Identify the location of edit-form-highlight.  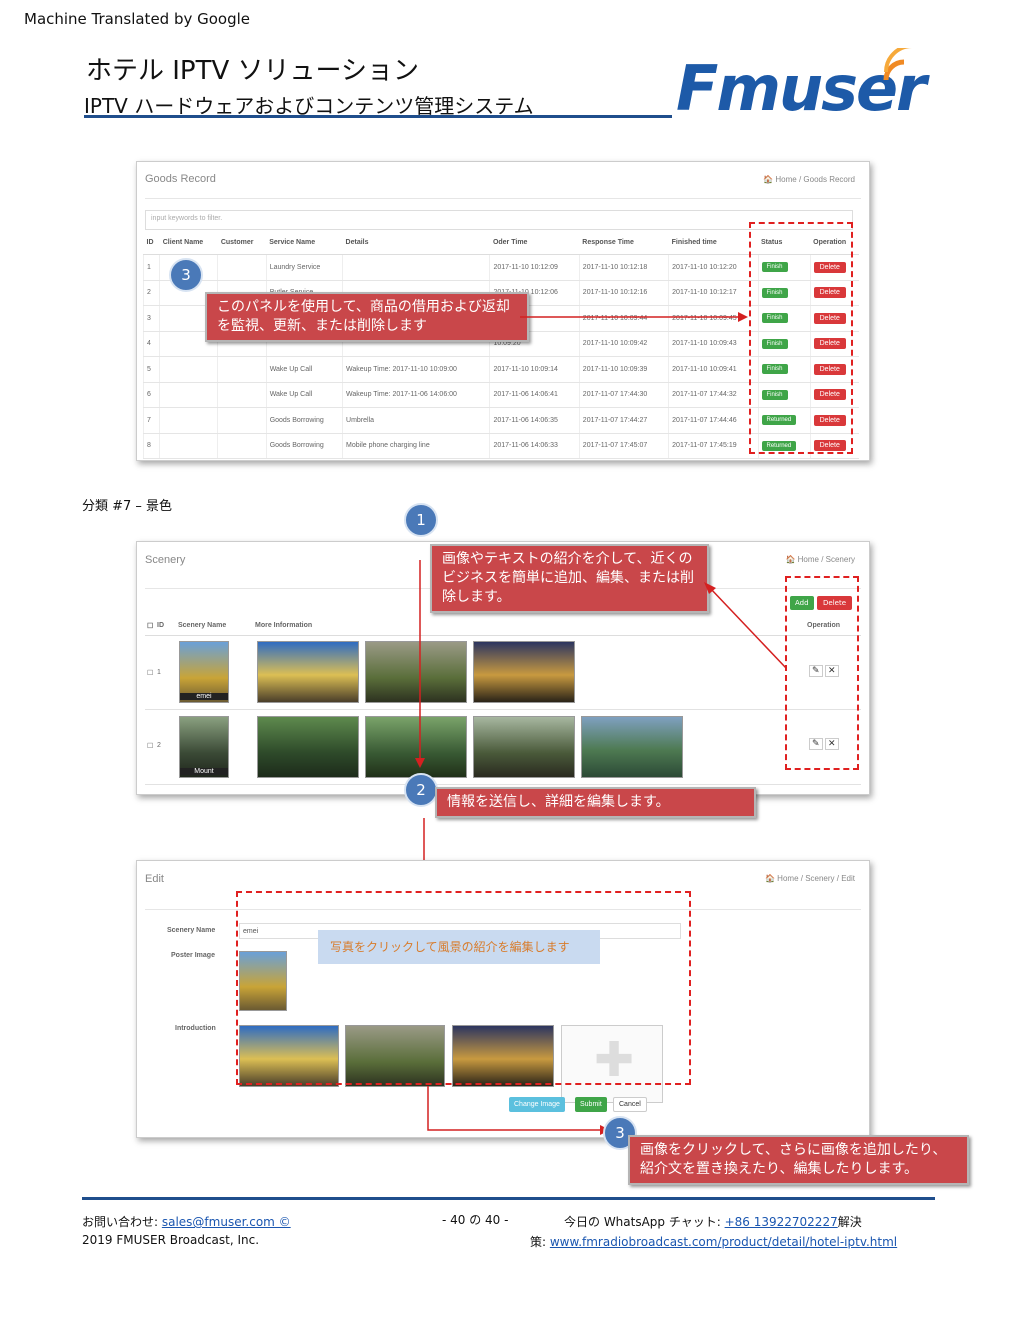
(463, 988).